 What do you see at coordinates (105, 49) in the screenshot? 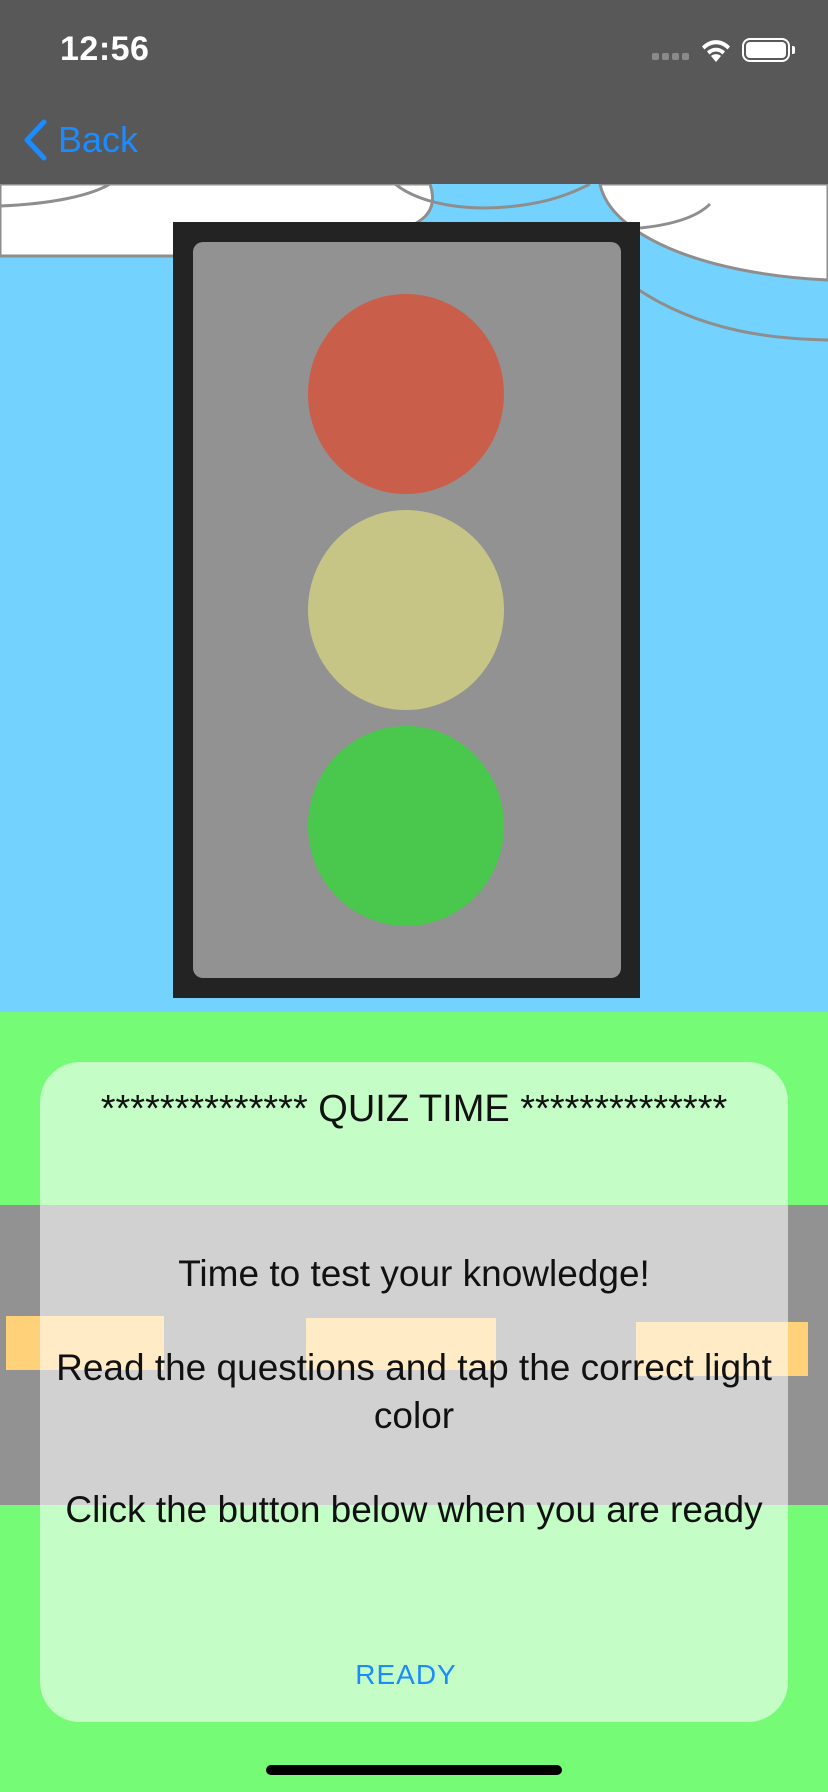
I see `status-time: 12:56` at bounding box center [105, 49].